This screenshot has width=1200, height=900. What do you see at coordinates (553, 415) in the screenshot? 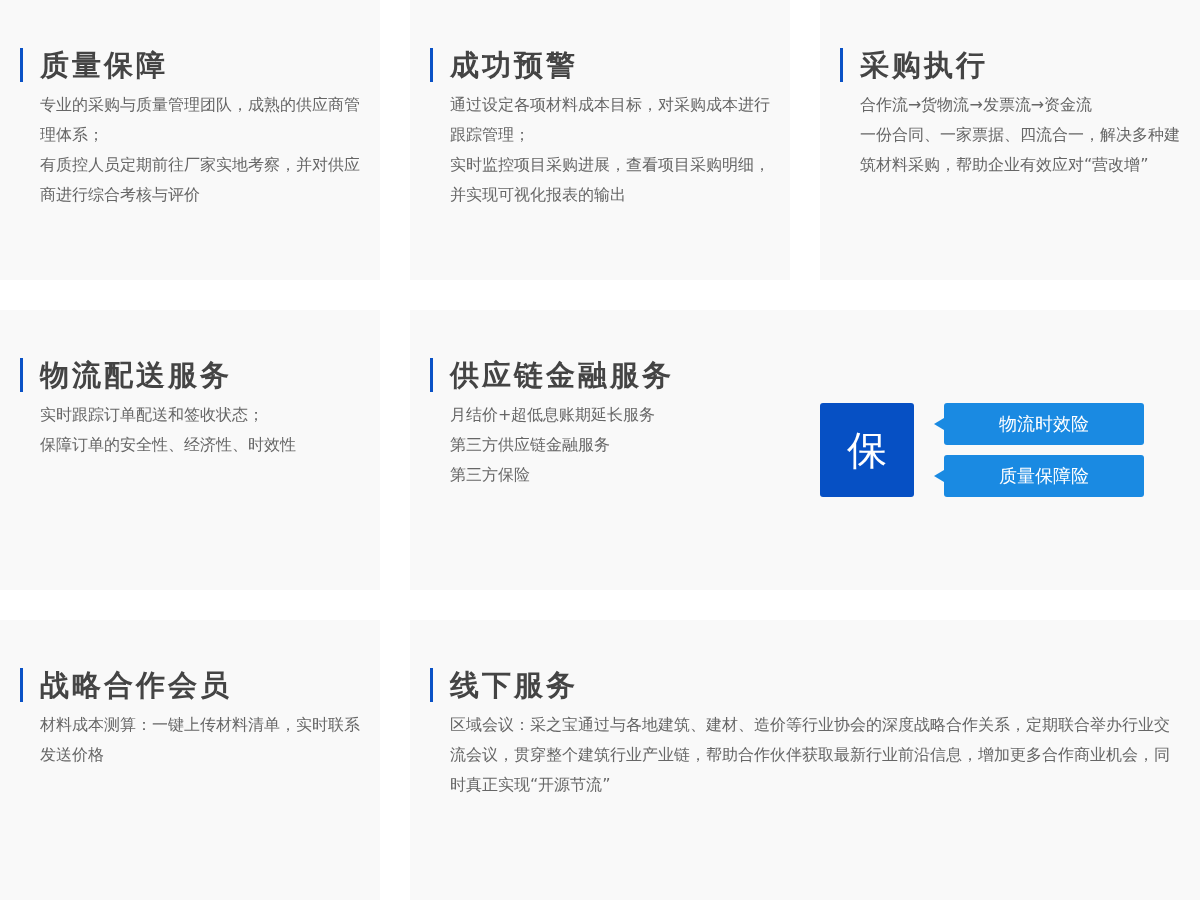
I see `card-text: 月结价+超低息账期延长服务` at bounding box center [553, 415].